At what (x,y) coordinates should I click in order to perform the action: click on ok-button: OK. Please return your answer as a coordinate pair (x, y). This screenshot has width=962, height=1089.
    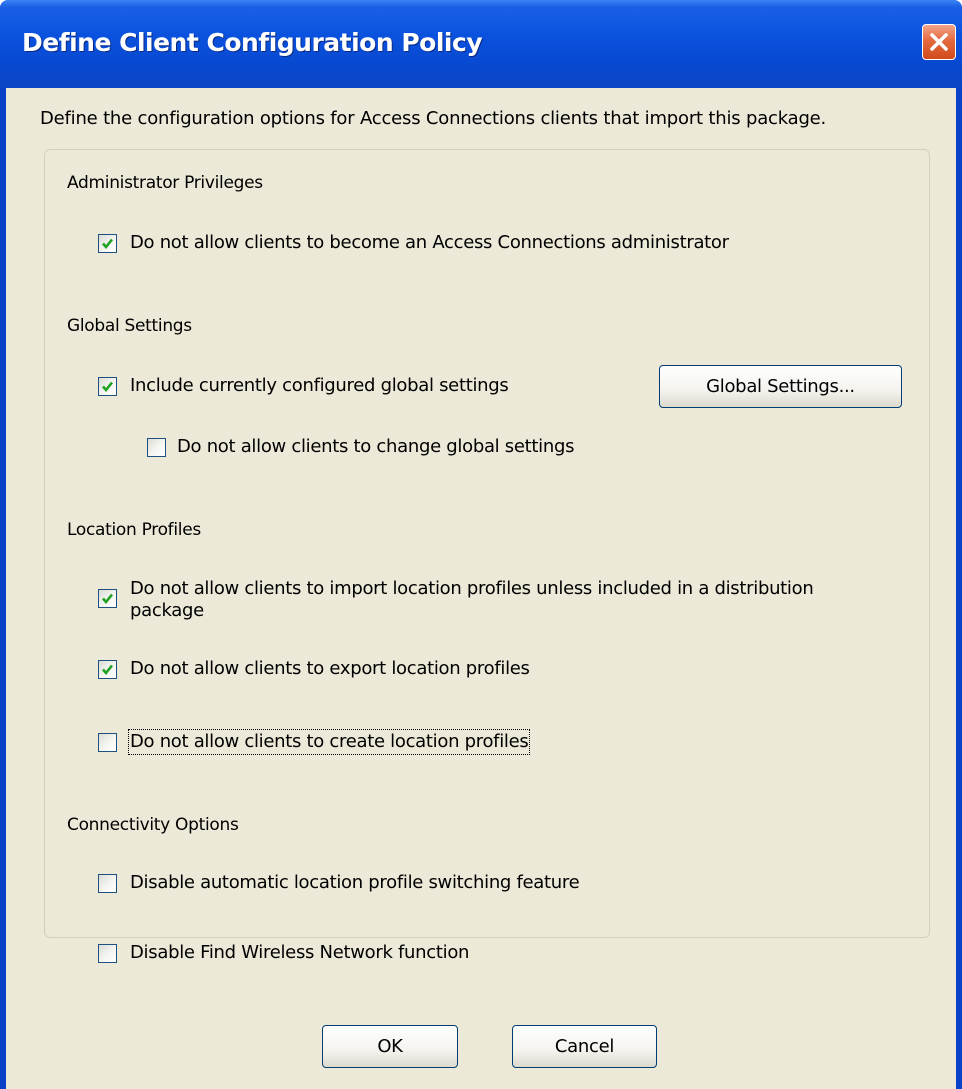
    Looking at the image, I should click on (390, 1046).